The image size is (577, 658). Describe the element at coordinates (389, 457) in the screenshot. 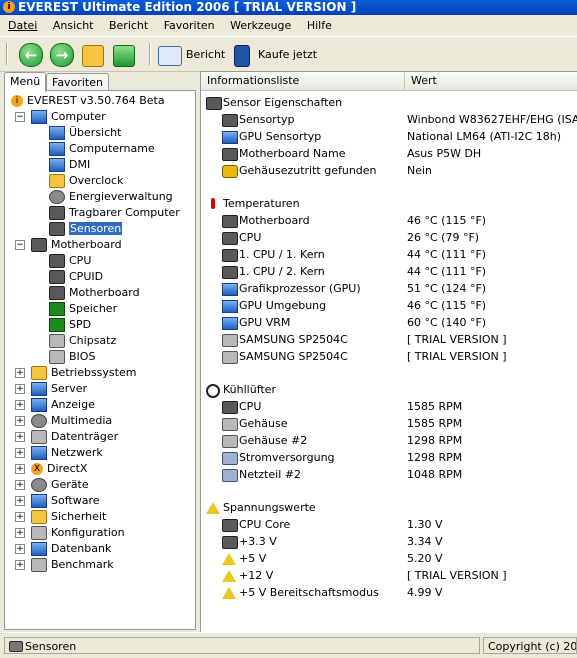

I see `list-row: Stromversorgung 1298 RPM` at that location.